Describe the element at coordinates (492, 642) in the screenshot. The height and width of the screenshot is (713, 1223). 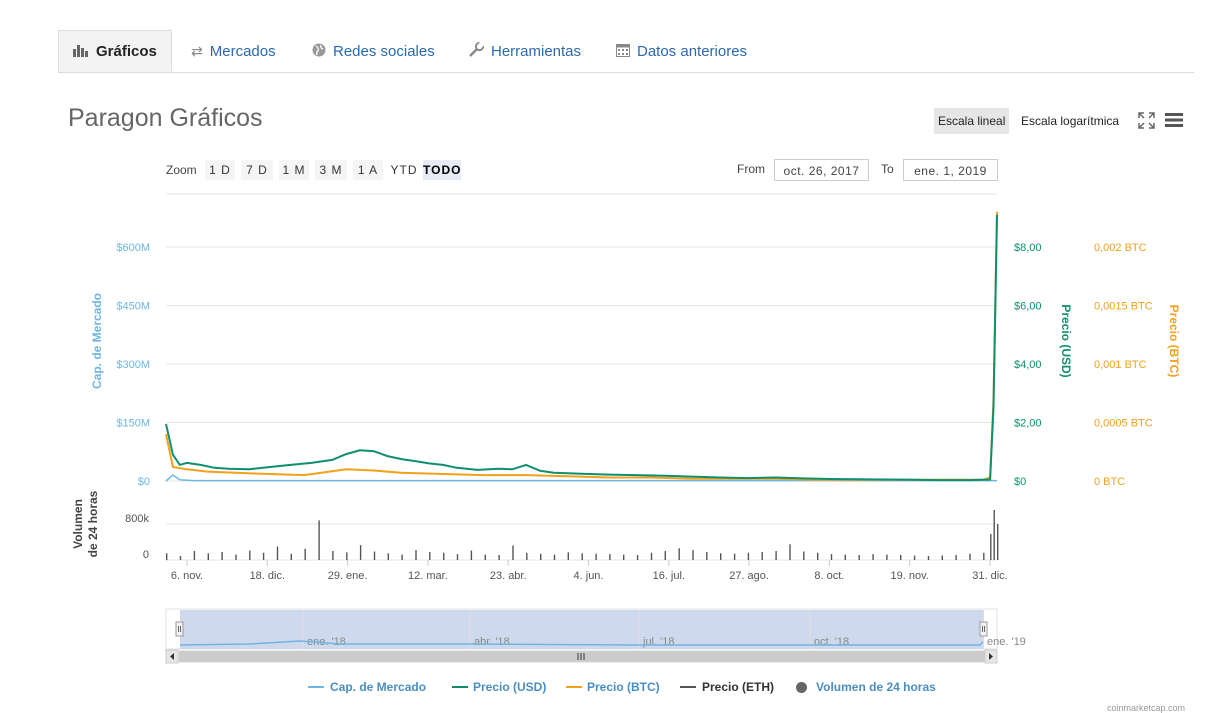
I see `navigator-label: abr. '18` at that location.